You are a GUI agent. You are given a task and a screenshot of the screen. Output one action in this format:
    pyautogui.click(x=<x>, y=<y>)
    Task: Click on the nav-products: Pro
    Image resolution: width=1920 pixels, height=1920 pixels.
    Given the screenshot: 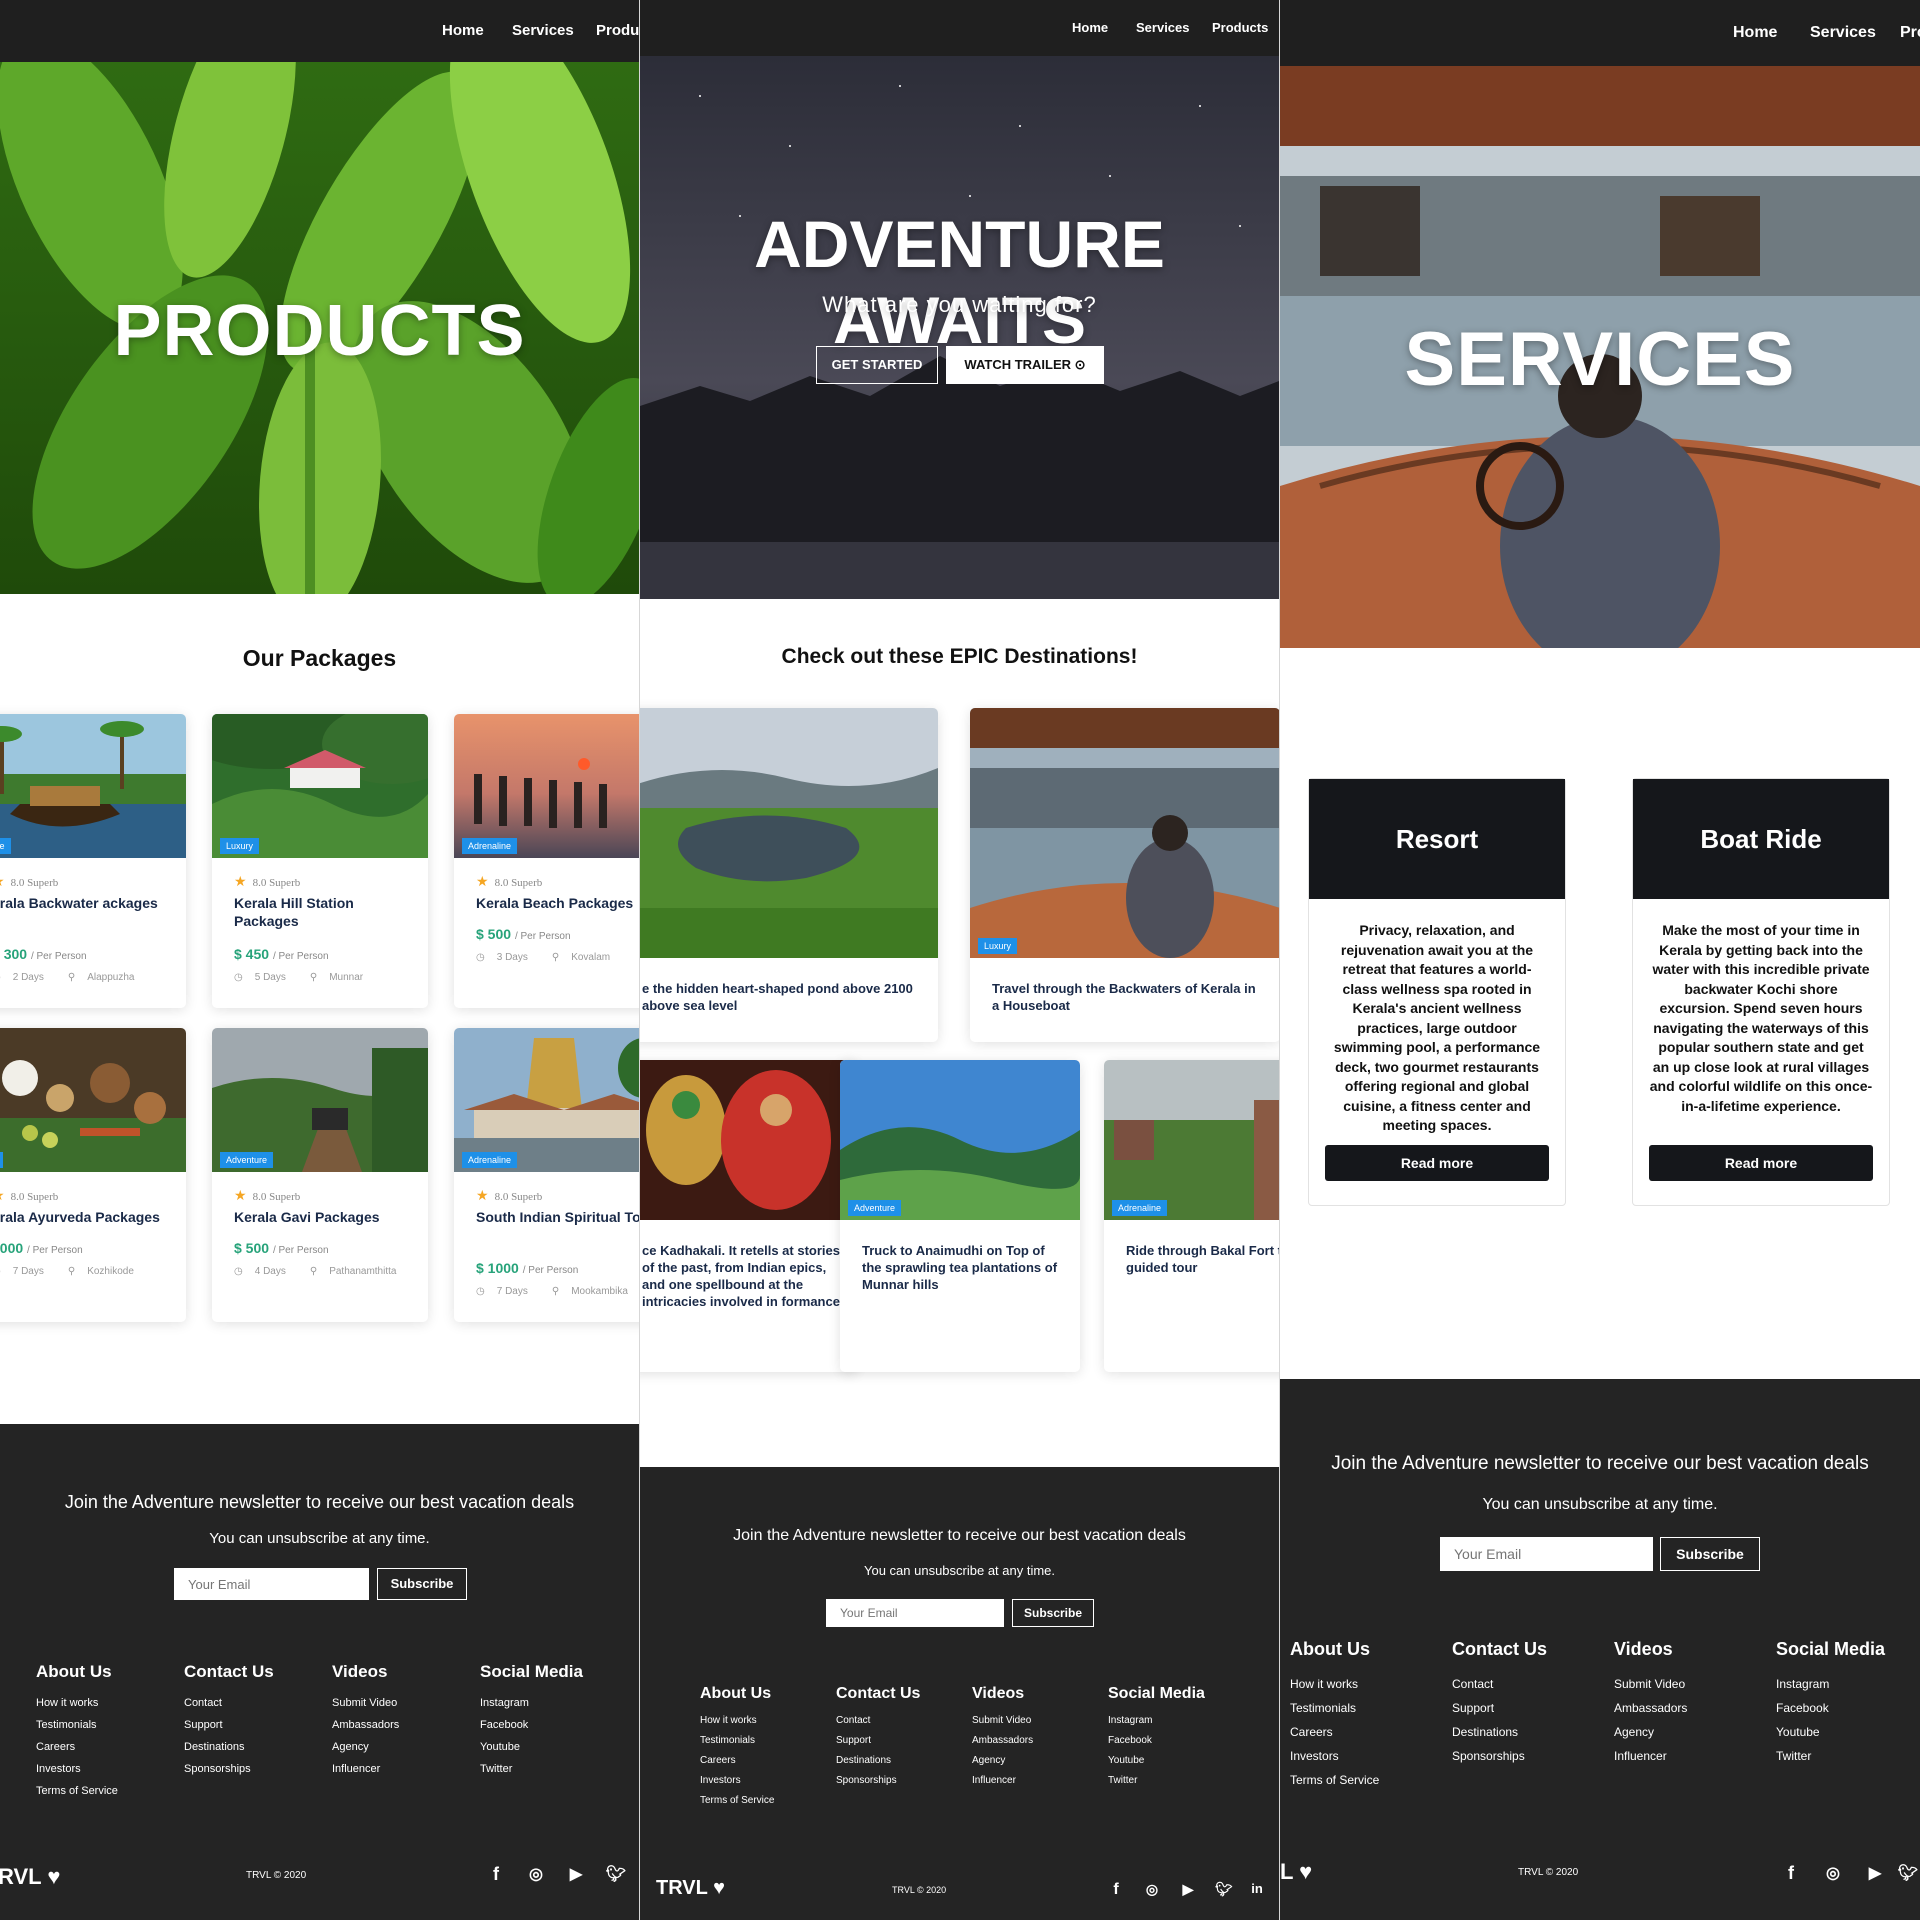 What is the action you would take?
    pyautogui.click(x=1910, y=33)
    